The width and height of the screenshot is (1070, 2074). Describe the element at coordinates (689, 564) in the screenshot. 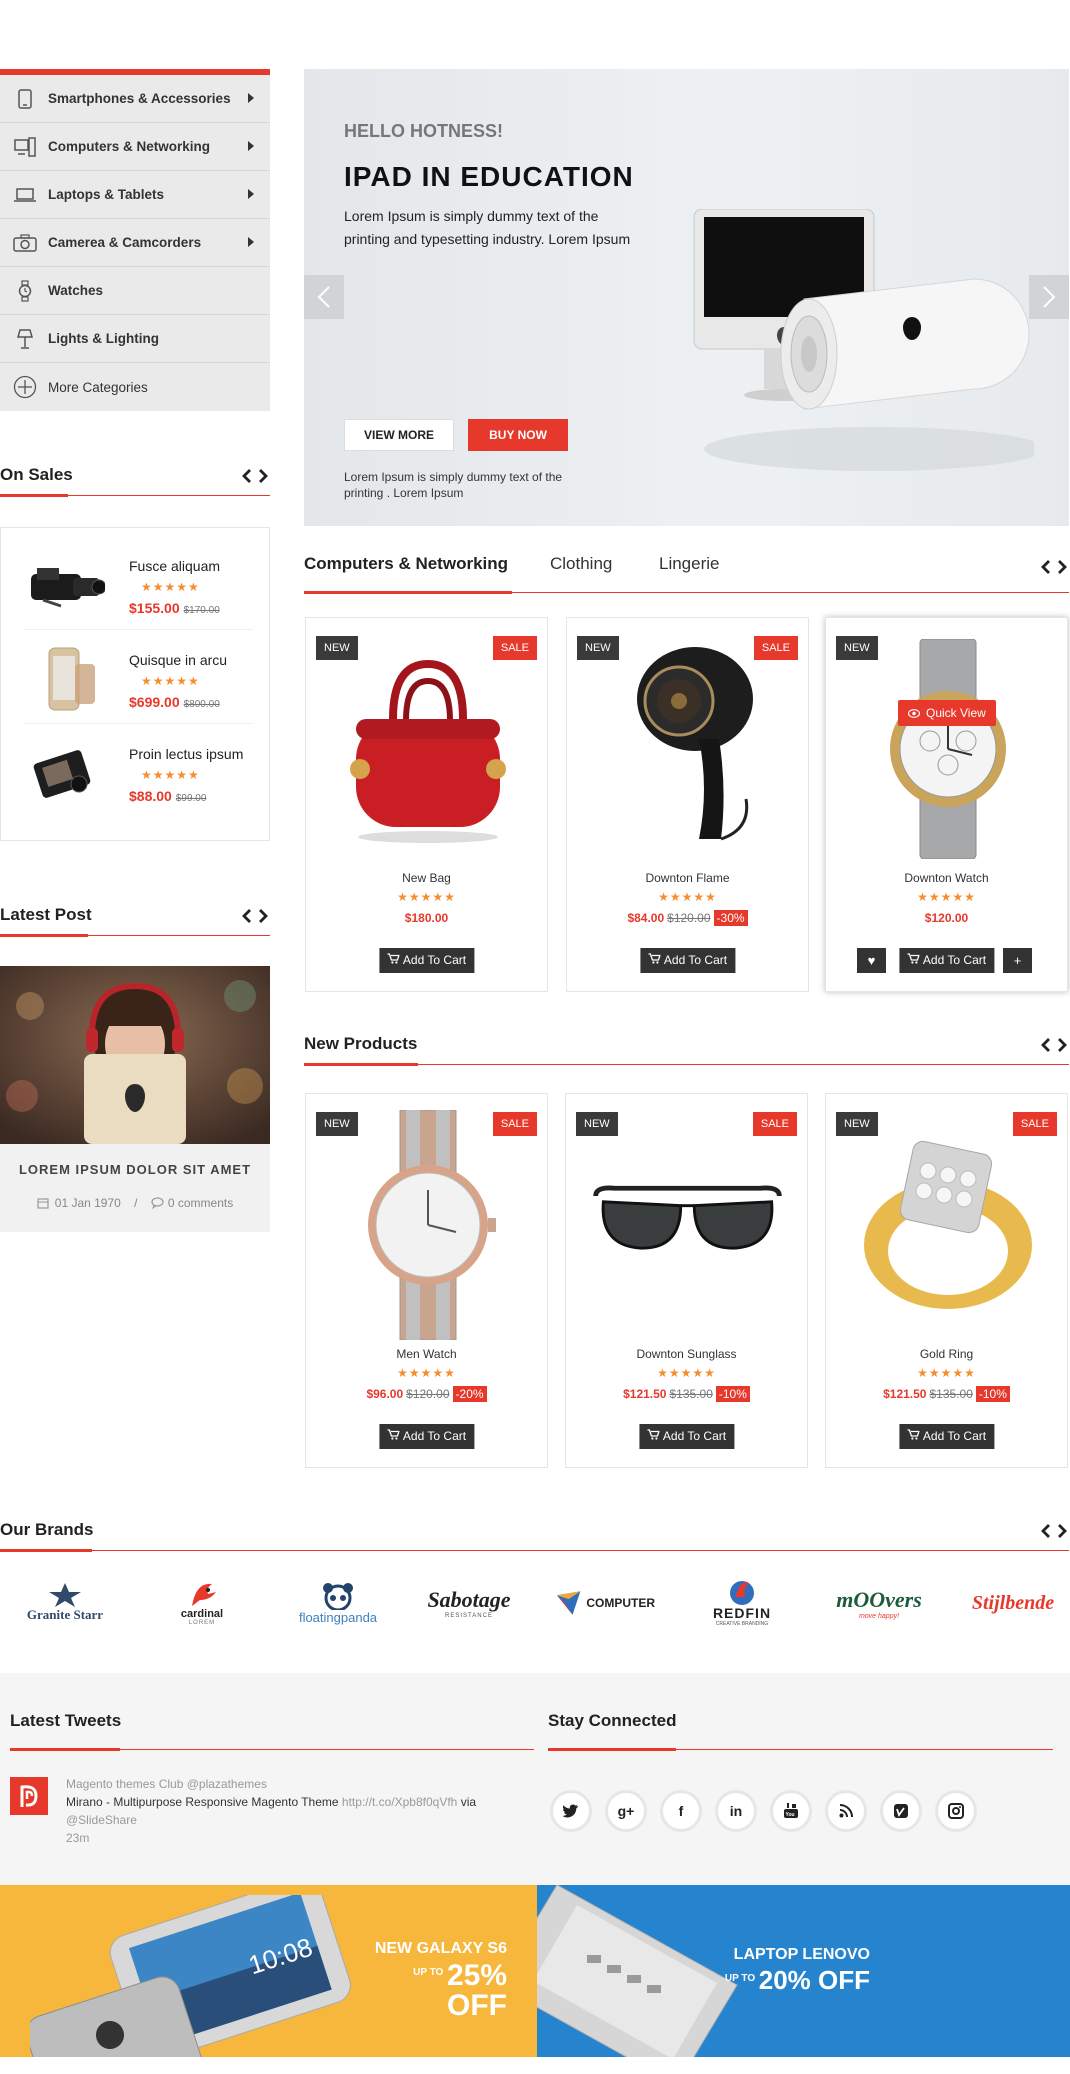

I see `tab-lingerie: Lingerie` at that location.